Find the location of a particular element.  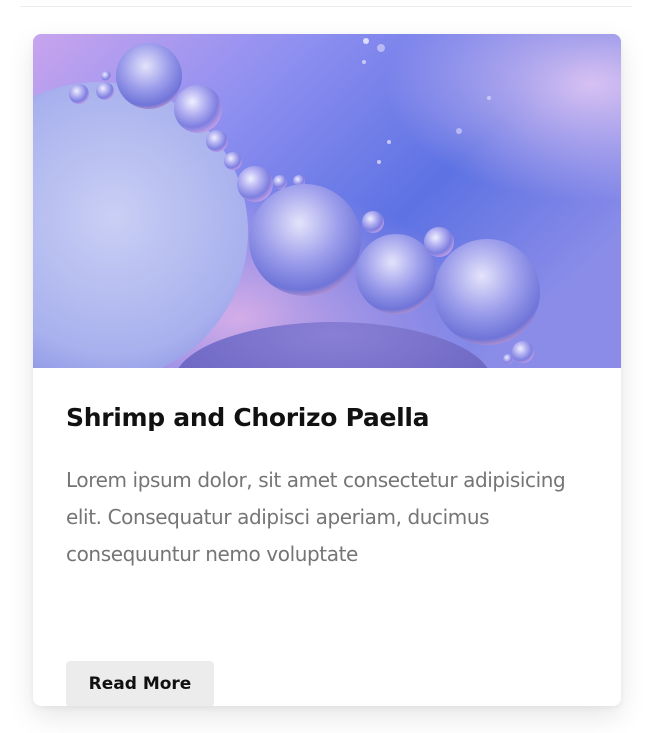

read-more-button: Read More is located at coordinates (140, 683).